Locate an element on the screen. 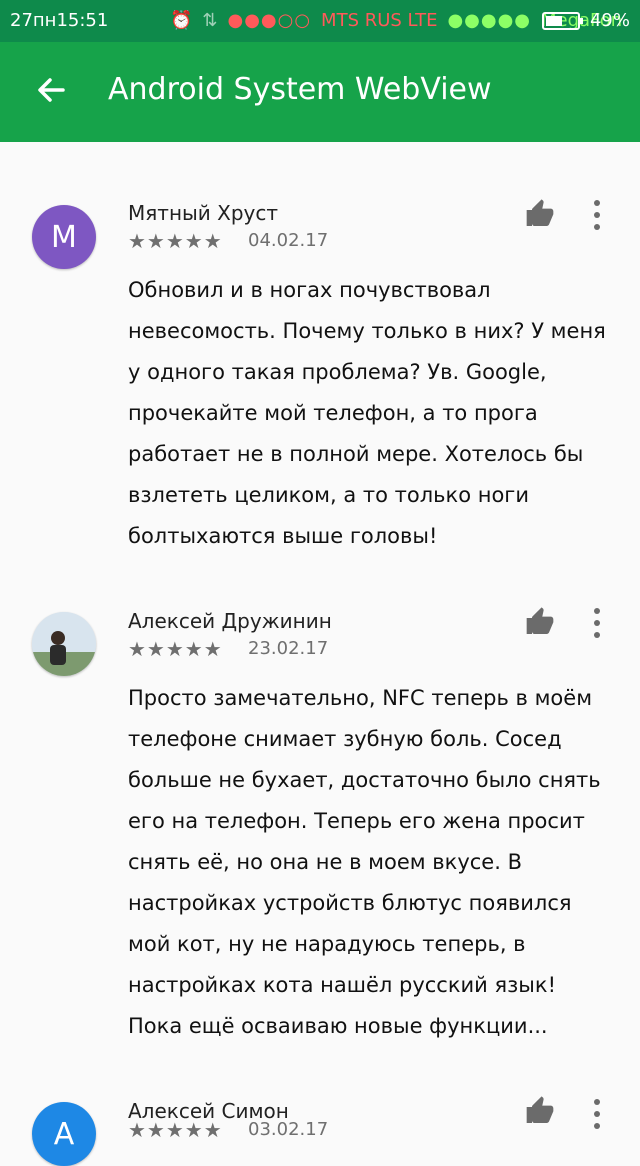  review-date: 03.02.17 is located at coordinates (288, 1129).